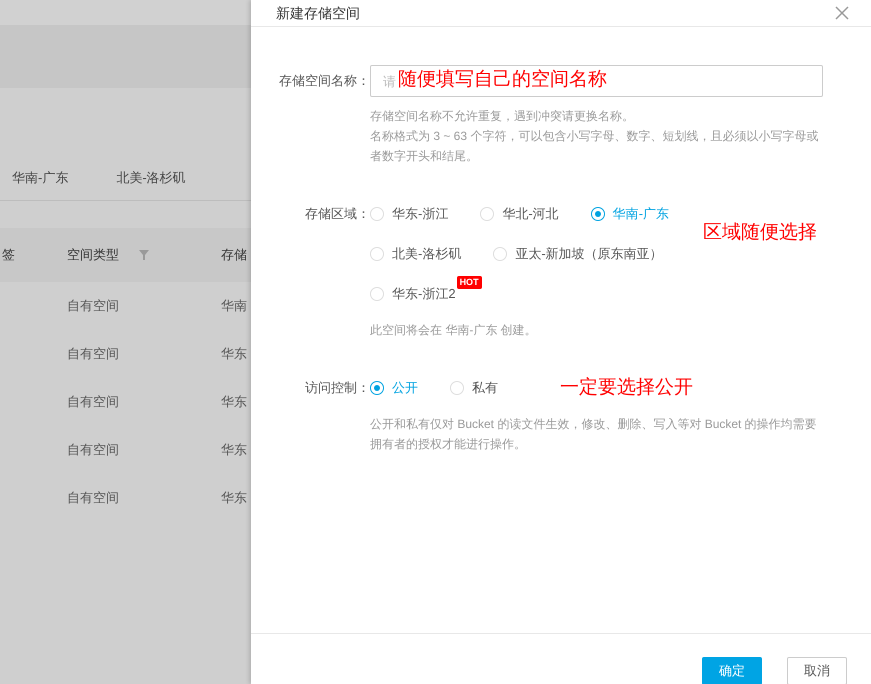  I want to click on column-header: 签, so click(8, 255).